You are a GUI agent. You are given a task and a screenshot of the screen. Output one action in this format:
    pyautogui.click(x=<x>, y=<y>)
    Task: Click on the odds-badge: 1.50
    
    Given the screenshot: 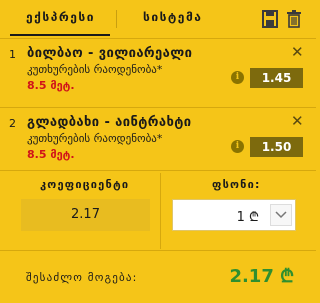 What is the action you would take?
    pyautogui.click(x=276, y=147)
    